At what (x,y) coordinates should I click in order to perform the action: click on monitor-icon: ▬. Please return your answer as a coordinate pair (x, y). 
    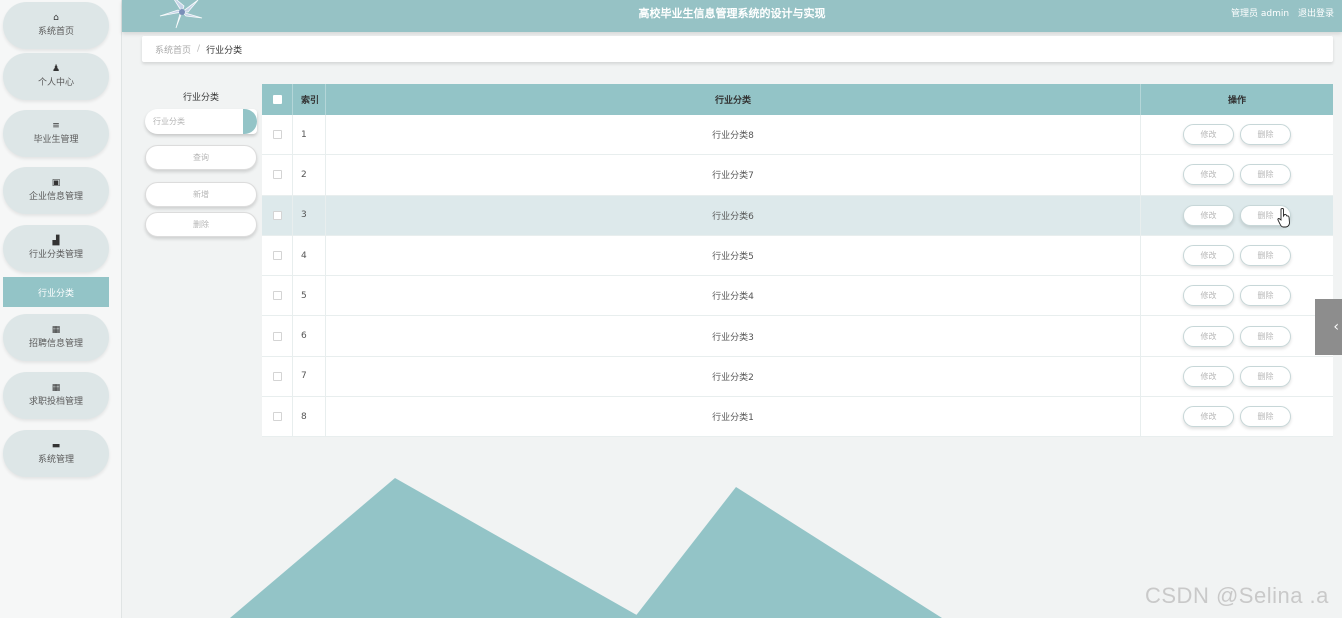
    Looking at the image, I should click on (56, 446).